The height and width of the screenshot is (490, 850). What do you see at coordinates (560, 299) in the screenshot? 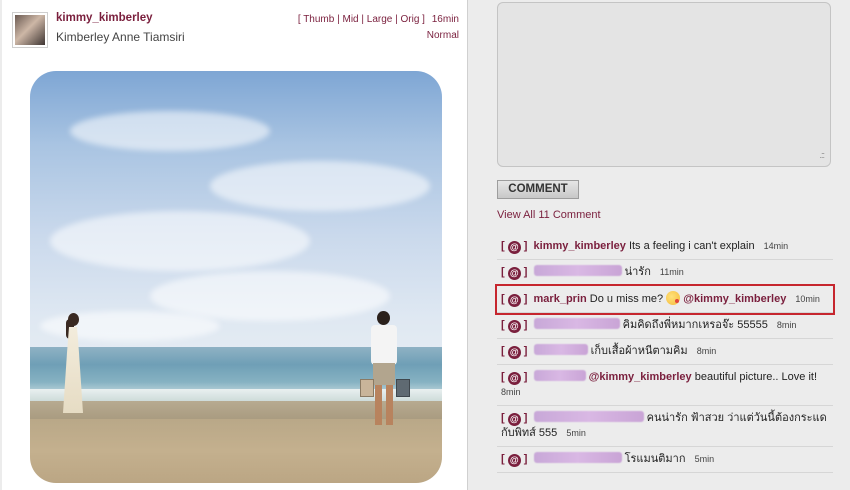
I see `comment-username: mark_prin` at bounding box center [560, 299].